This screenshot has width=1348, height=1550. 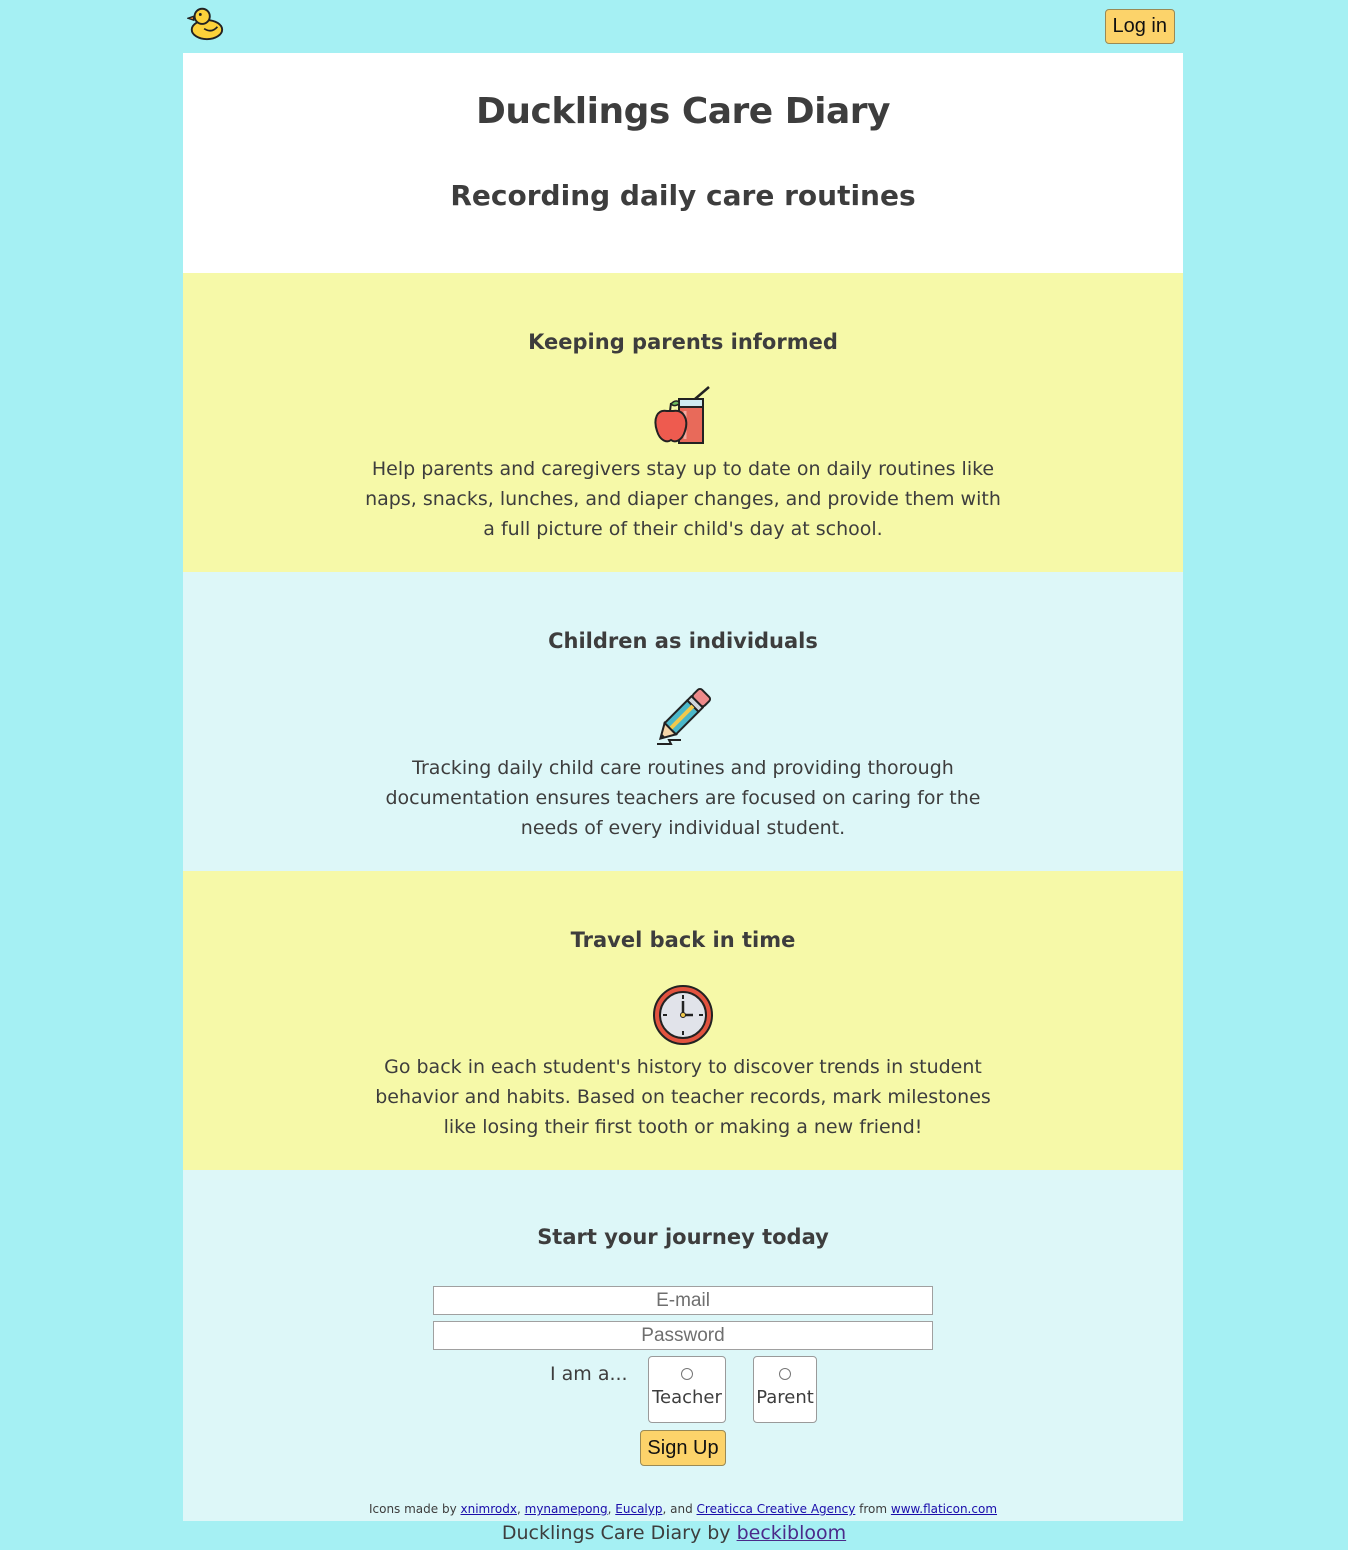 What do you see at coordinates (206, 23) in the screenshot?
I see `duck-logo-icon` at bounding box center [206, 23].